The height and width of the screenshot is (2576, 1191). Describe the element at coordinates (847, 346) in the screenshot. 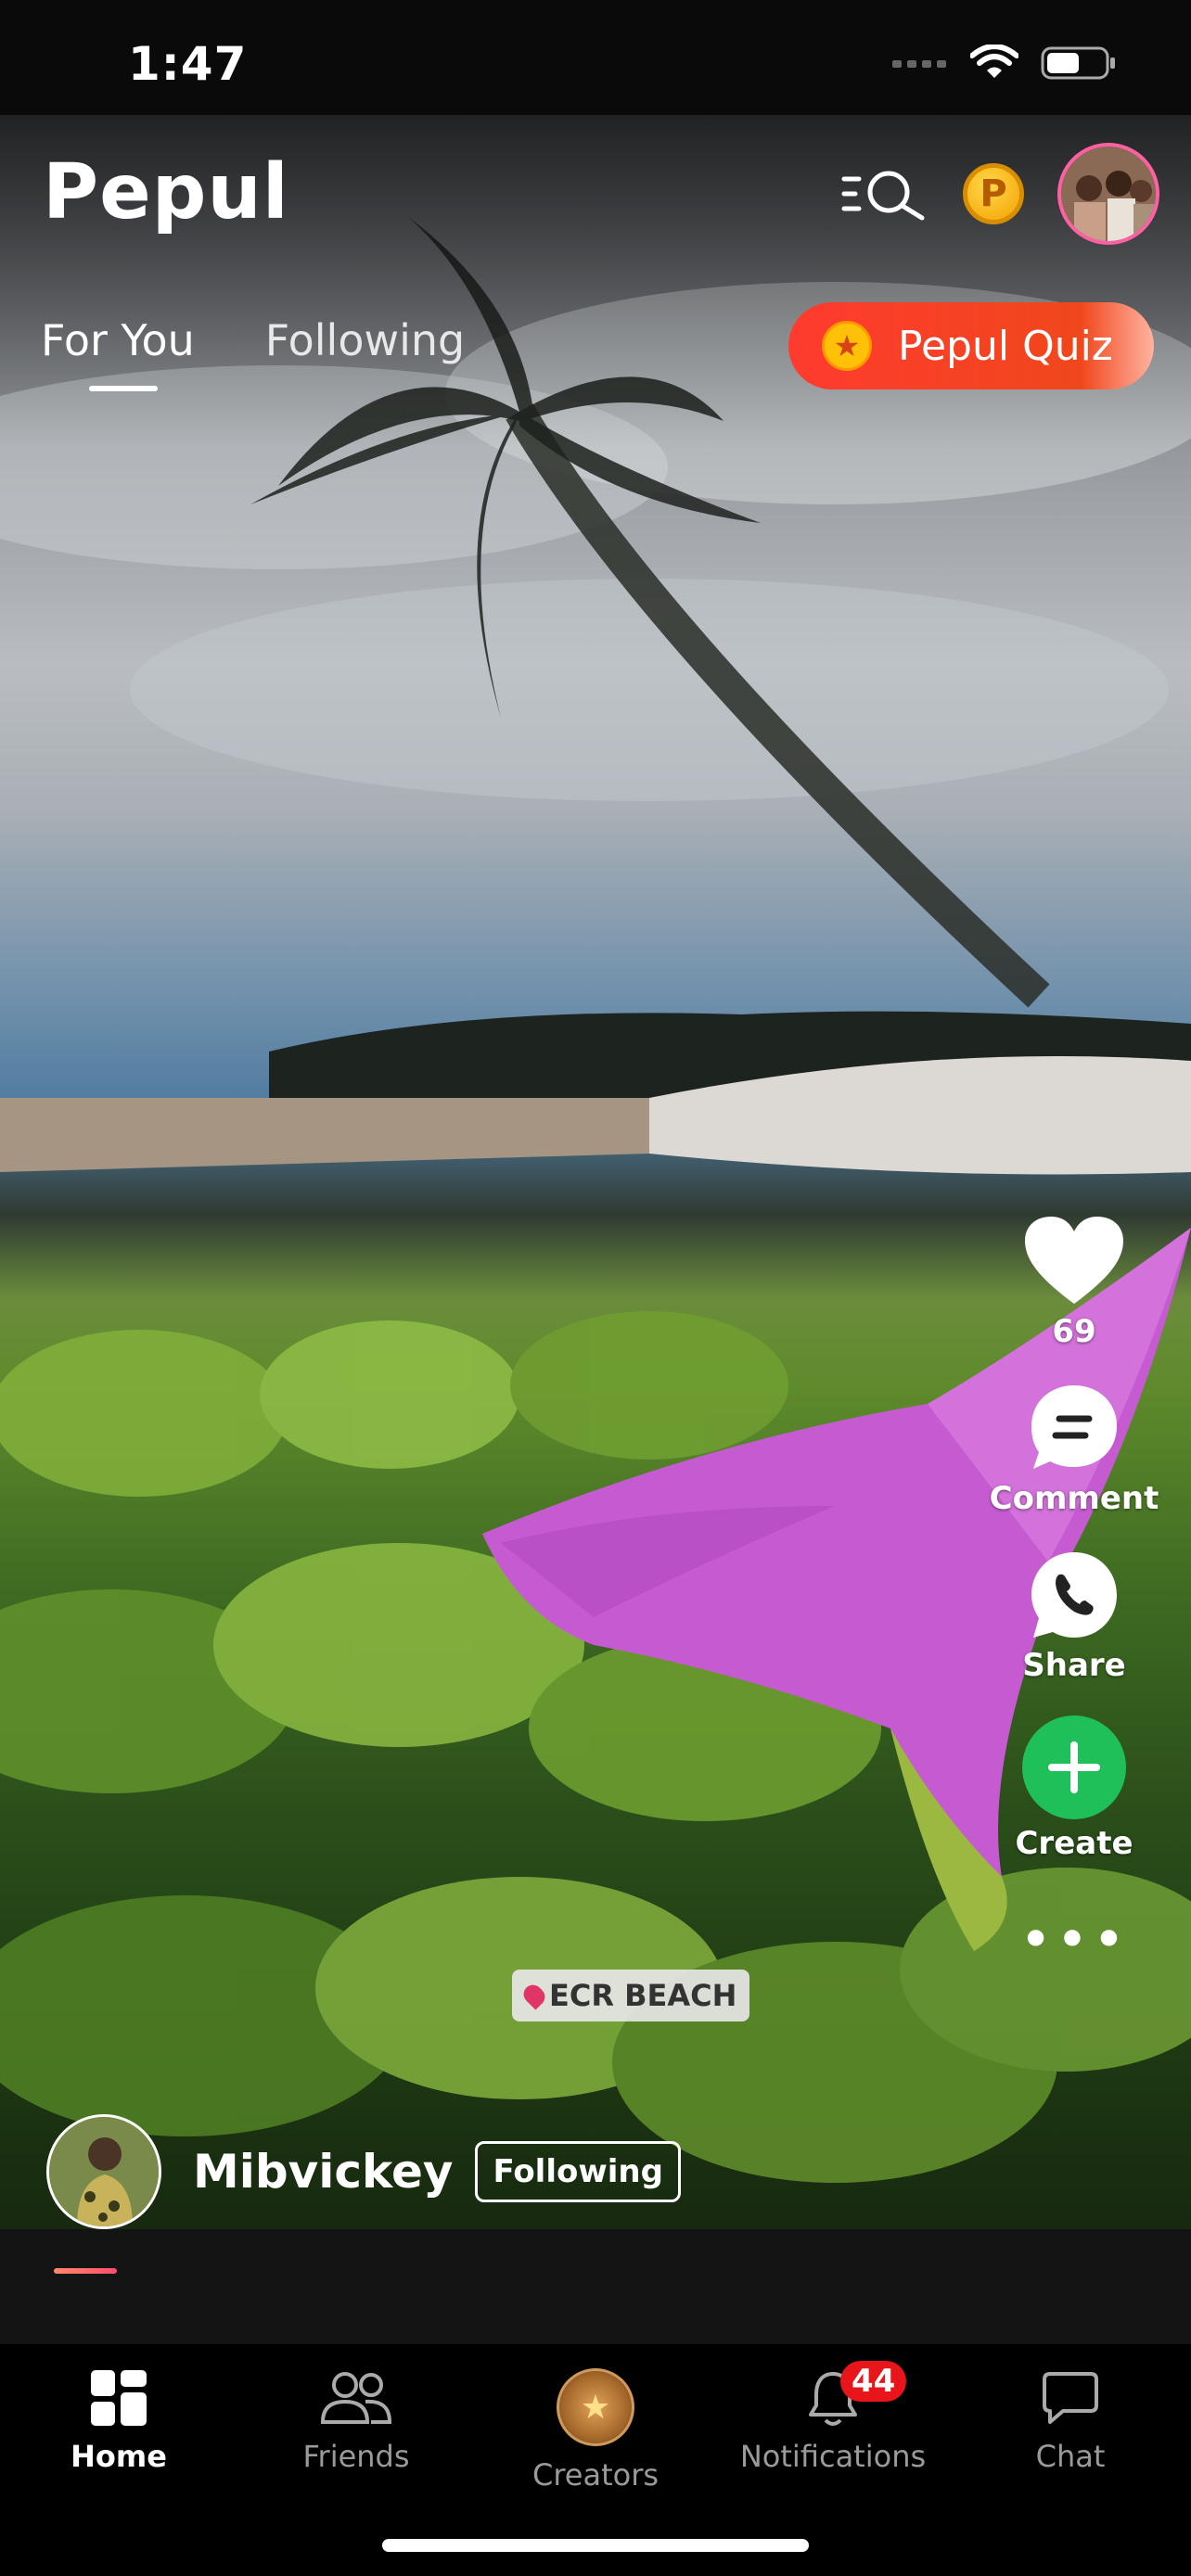

I see `star-icon: ★` at that location.